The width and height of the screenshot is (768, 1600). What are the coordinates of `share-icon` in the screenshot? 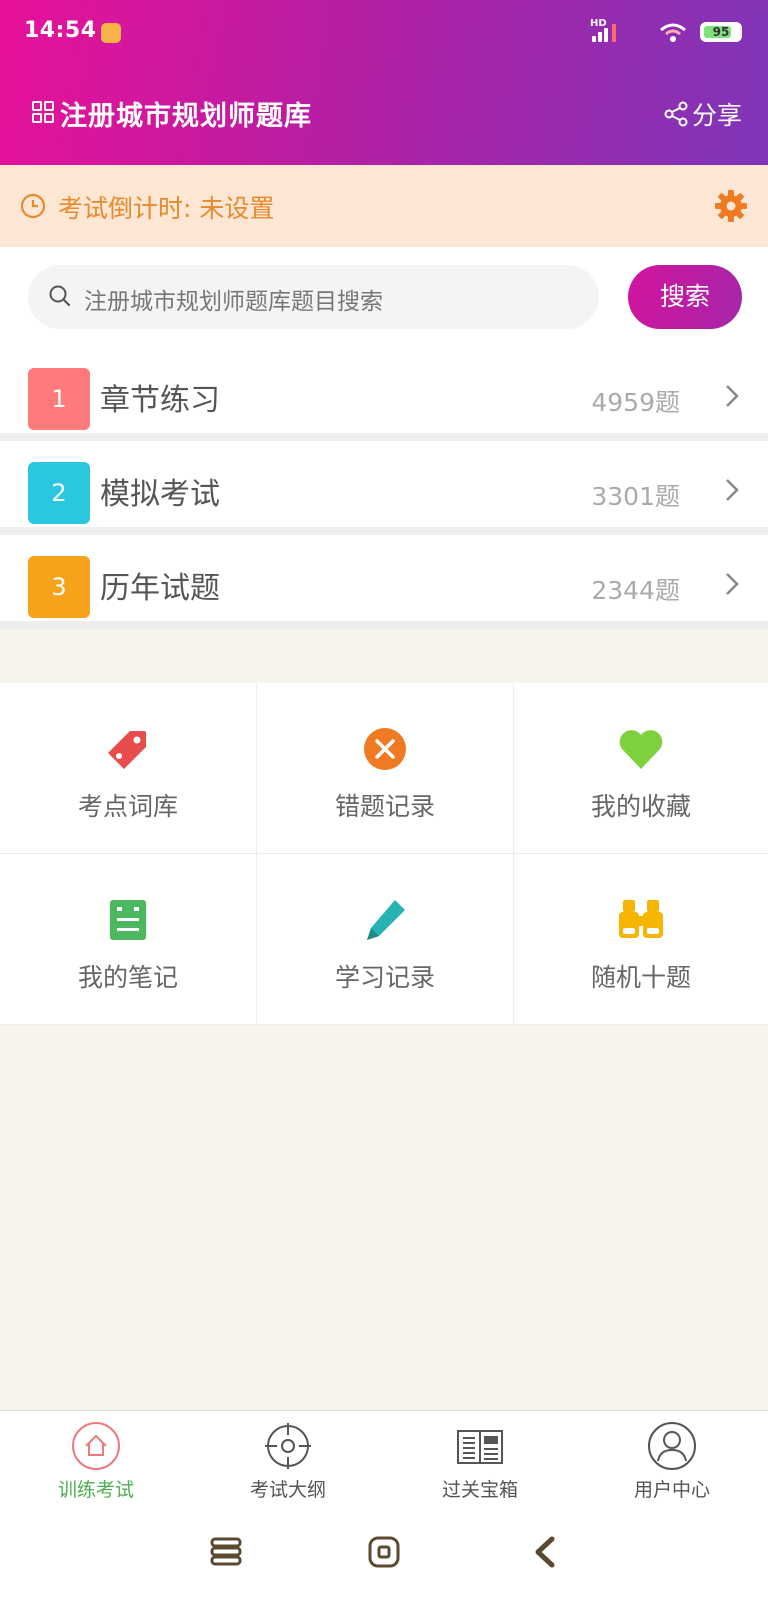 It's located at (676, 114).